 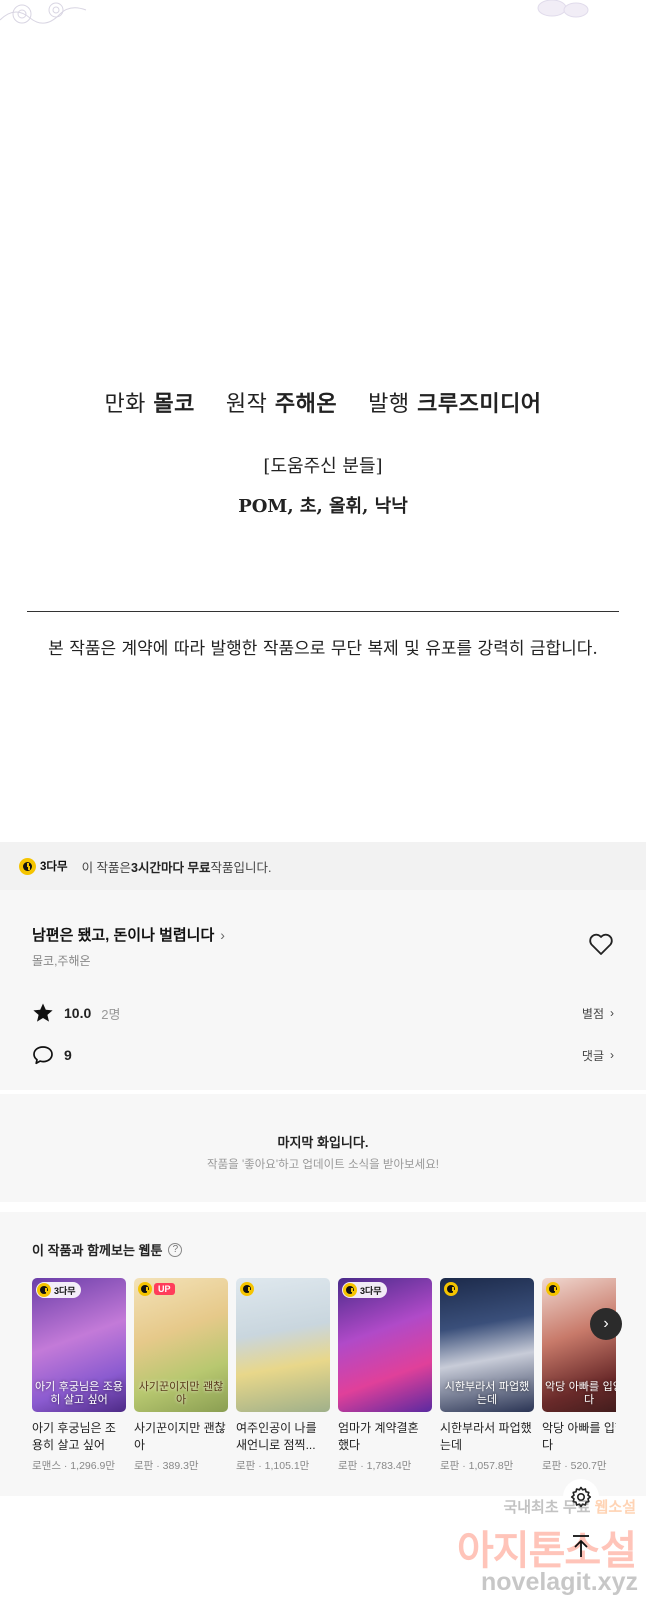 I want to click on card-meta: 로판 · 1,783.4만, so click(x=375, y=1466).